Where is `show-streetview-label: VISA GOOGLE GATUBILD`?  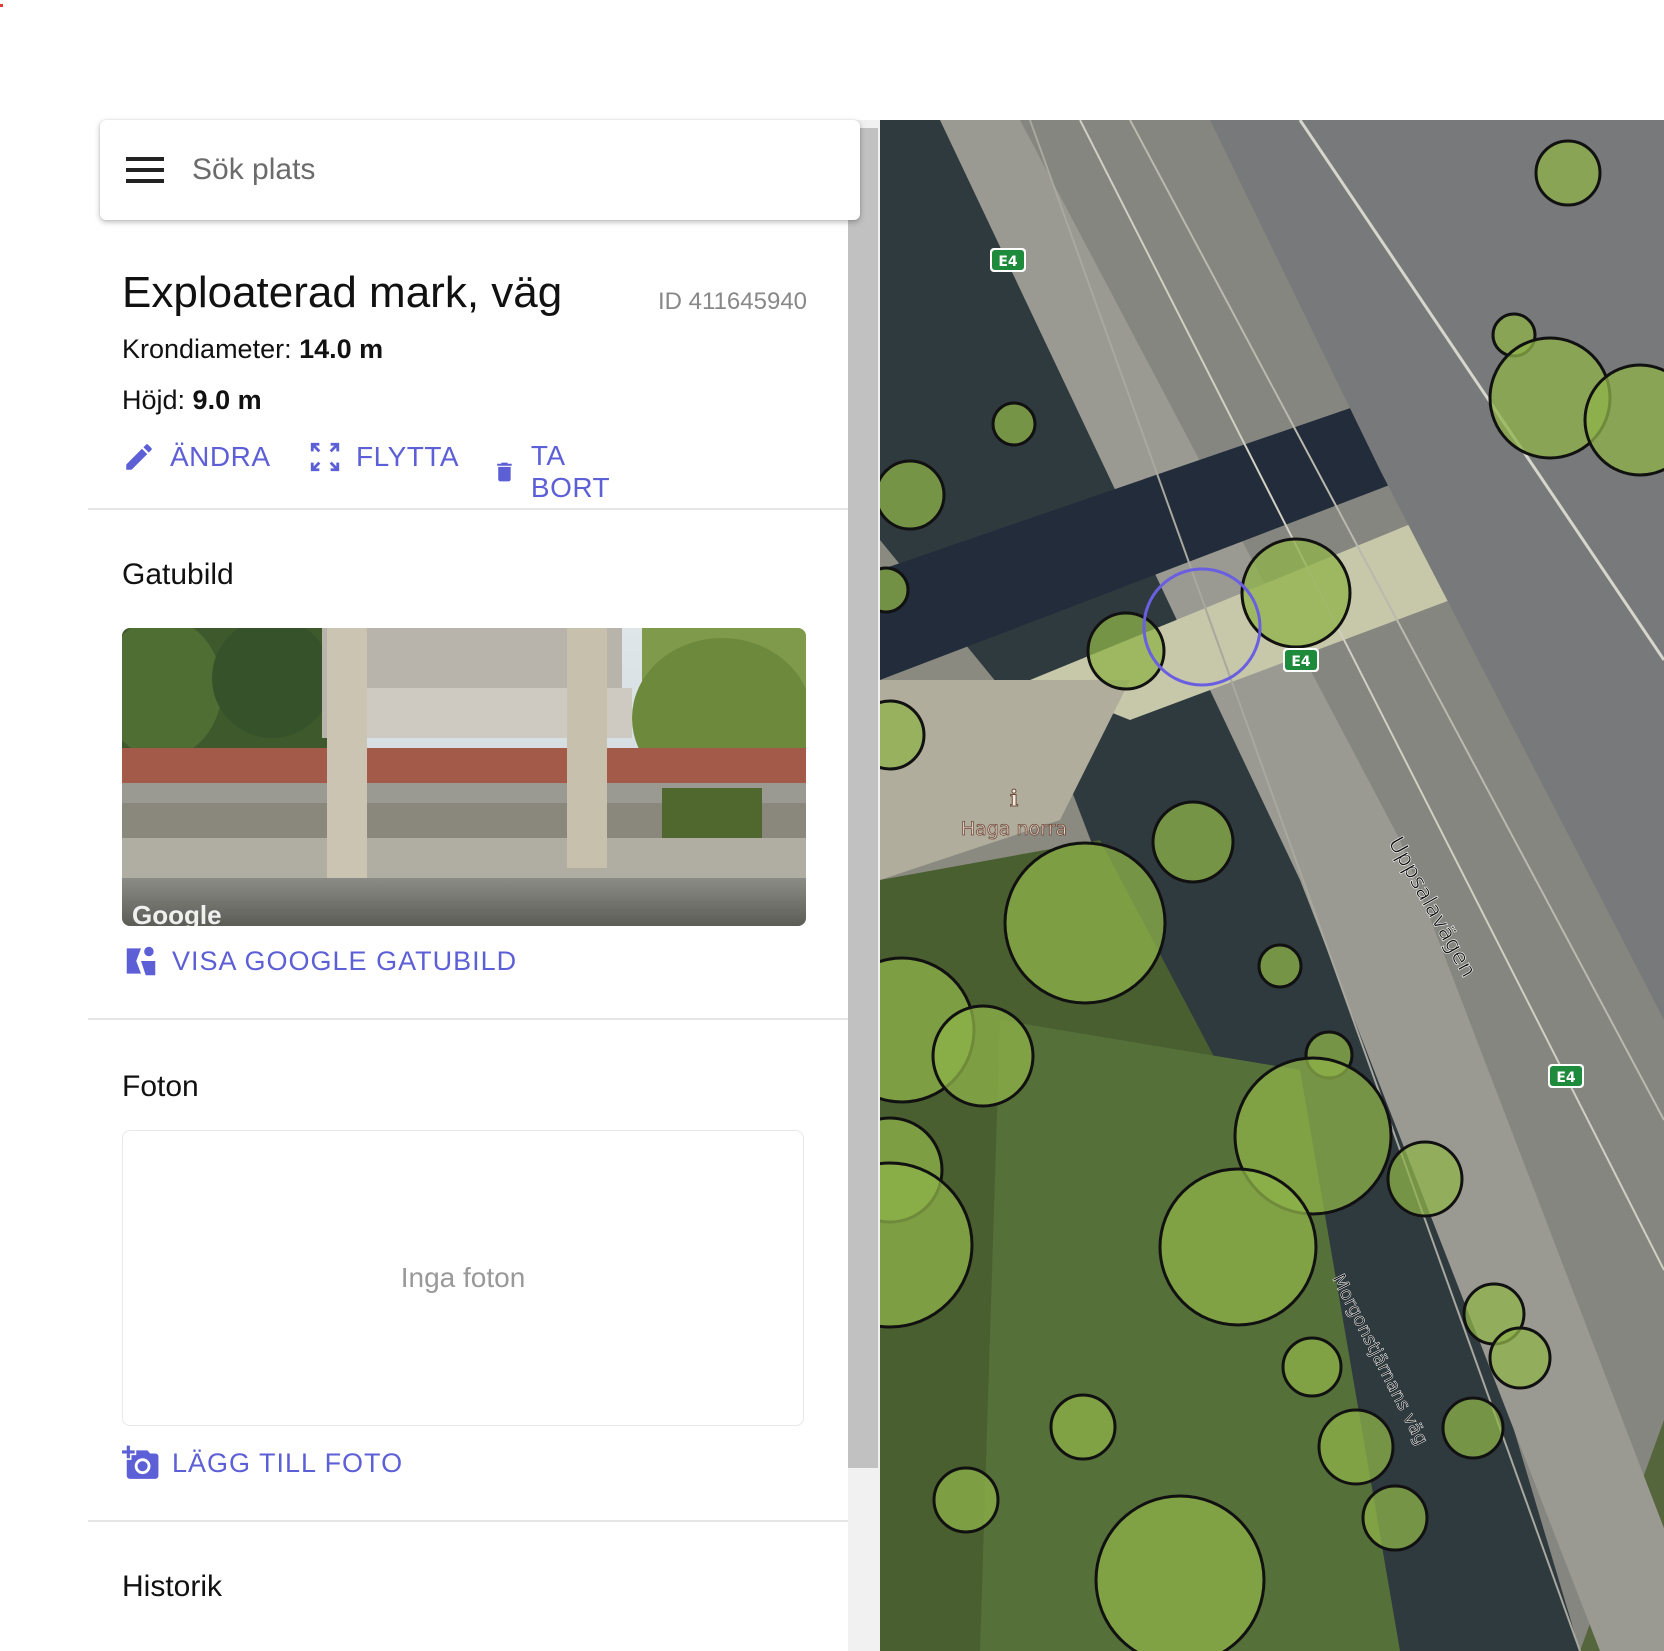 show-streetview-label: VISA GOOGLE GATUBILD is located at coordinates (345, 960).